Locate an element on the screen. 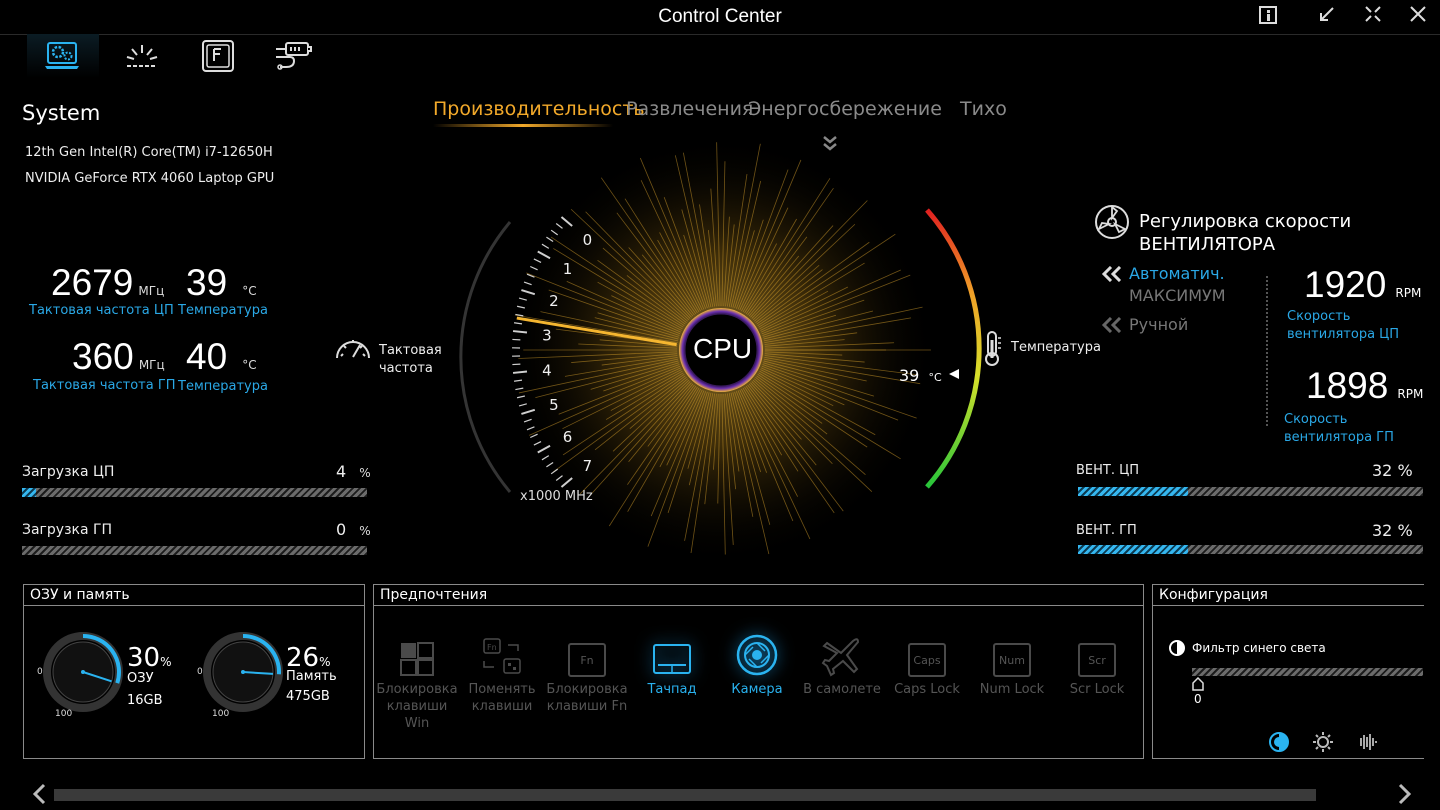 This screenshot has height=810, width=1440. ram-percent-value: 30 is located at coordinates (144, 658).